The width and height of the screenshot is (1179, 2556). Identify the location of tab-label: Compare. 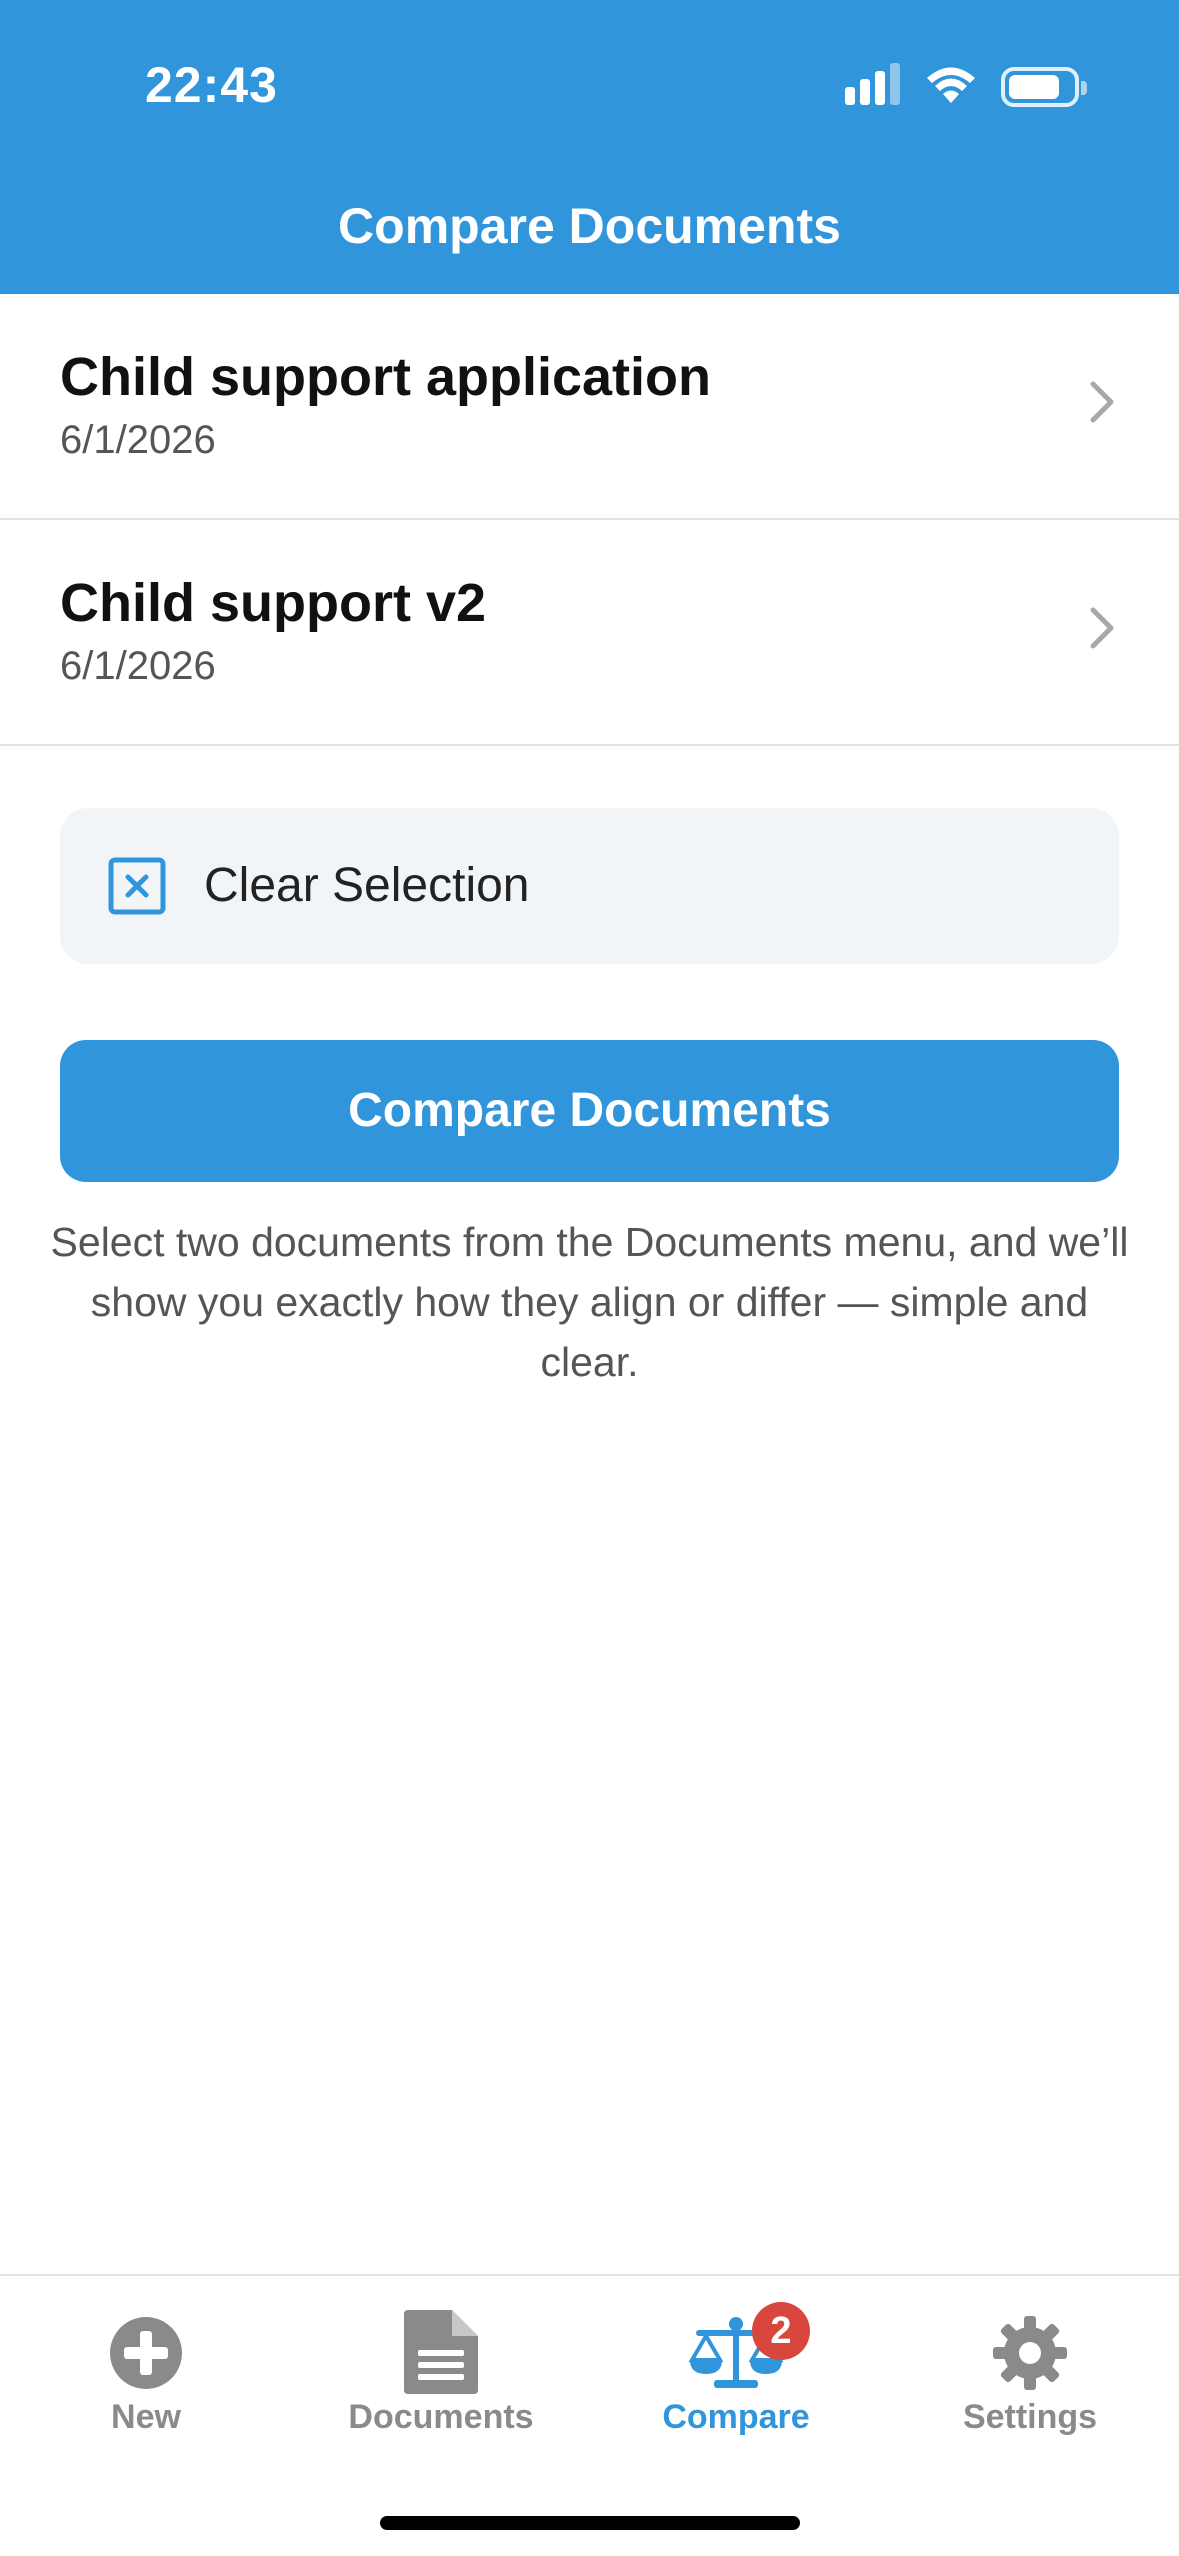
(736, 2417).